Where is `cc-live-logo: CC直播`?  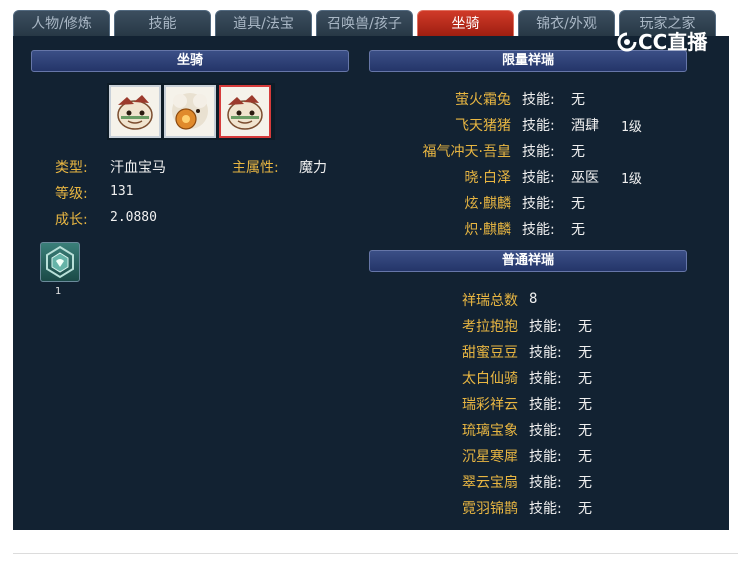 cc-live-logo: CC直播 is located at coordinates (661, 40).